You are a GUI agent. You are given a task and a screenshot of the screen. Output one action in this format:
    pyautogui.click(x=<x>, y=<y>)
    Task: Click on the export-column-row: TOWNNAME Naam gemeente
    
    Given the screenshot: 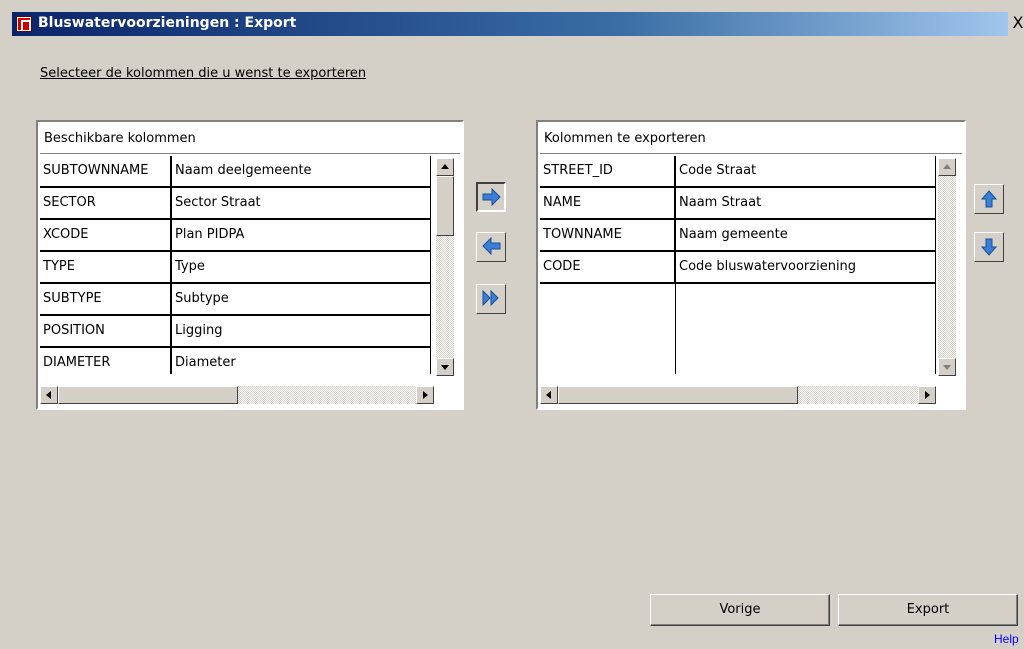 What is the action you would take?
    pyautogui.click(x=738, y=236)
    